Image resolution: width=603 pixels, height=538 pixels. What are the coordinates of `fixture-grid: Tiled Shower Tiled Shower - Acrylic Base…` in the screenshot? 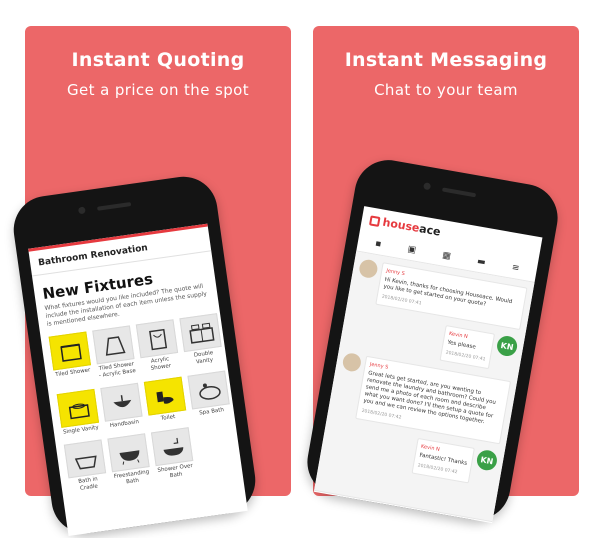 It's located at (142, 404).